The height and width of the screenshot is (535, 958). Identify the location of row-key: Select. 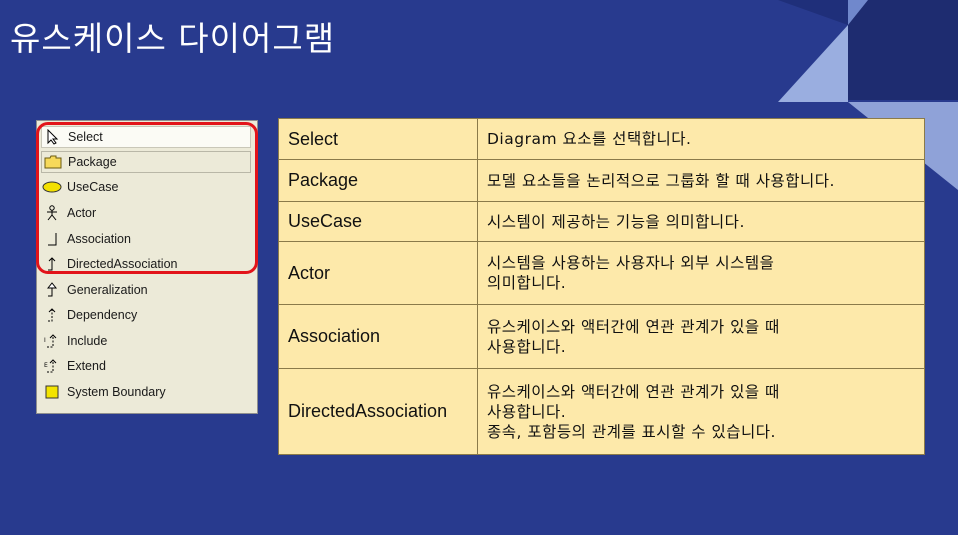
(378, 139).